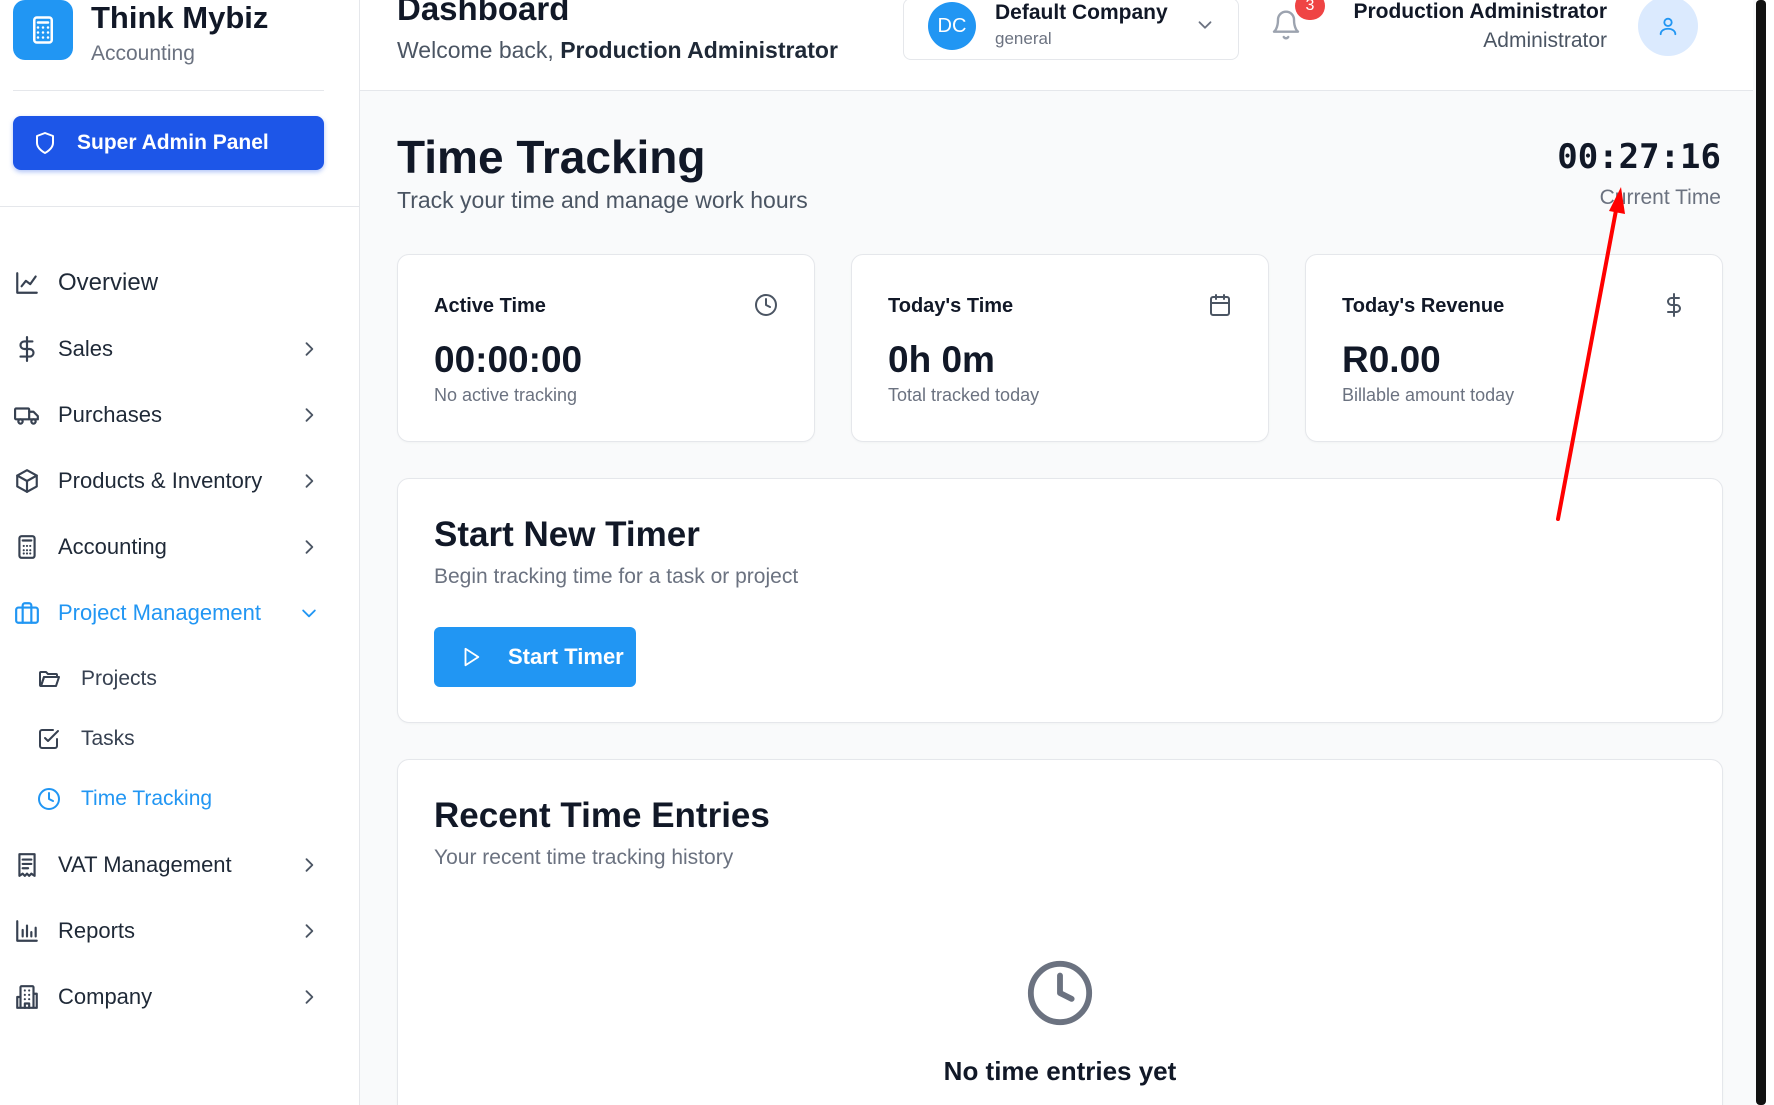 Image resolution: width=1774 pixels, height=1105 pixels. Describe the element at coordinates (951, 306) in the screenshot. I see `stat-label: Today's Time` at that location.